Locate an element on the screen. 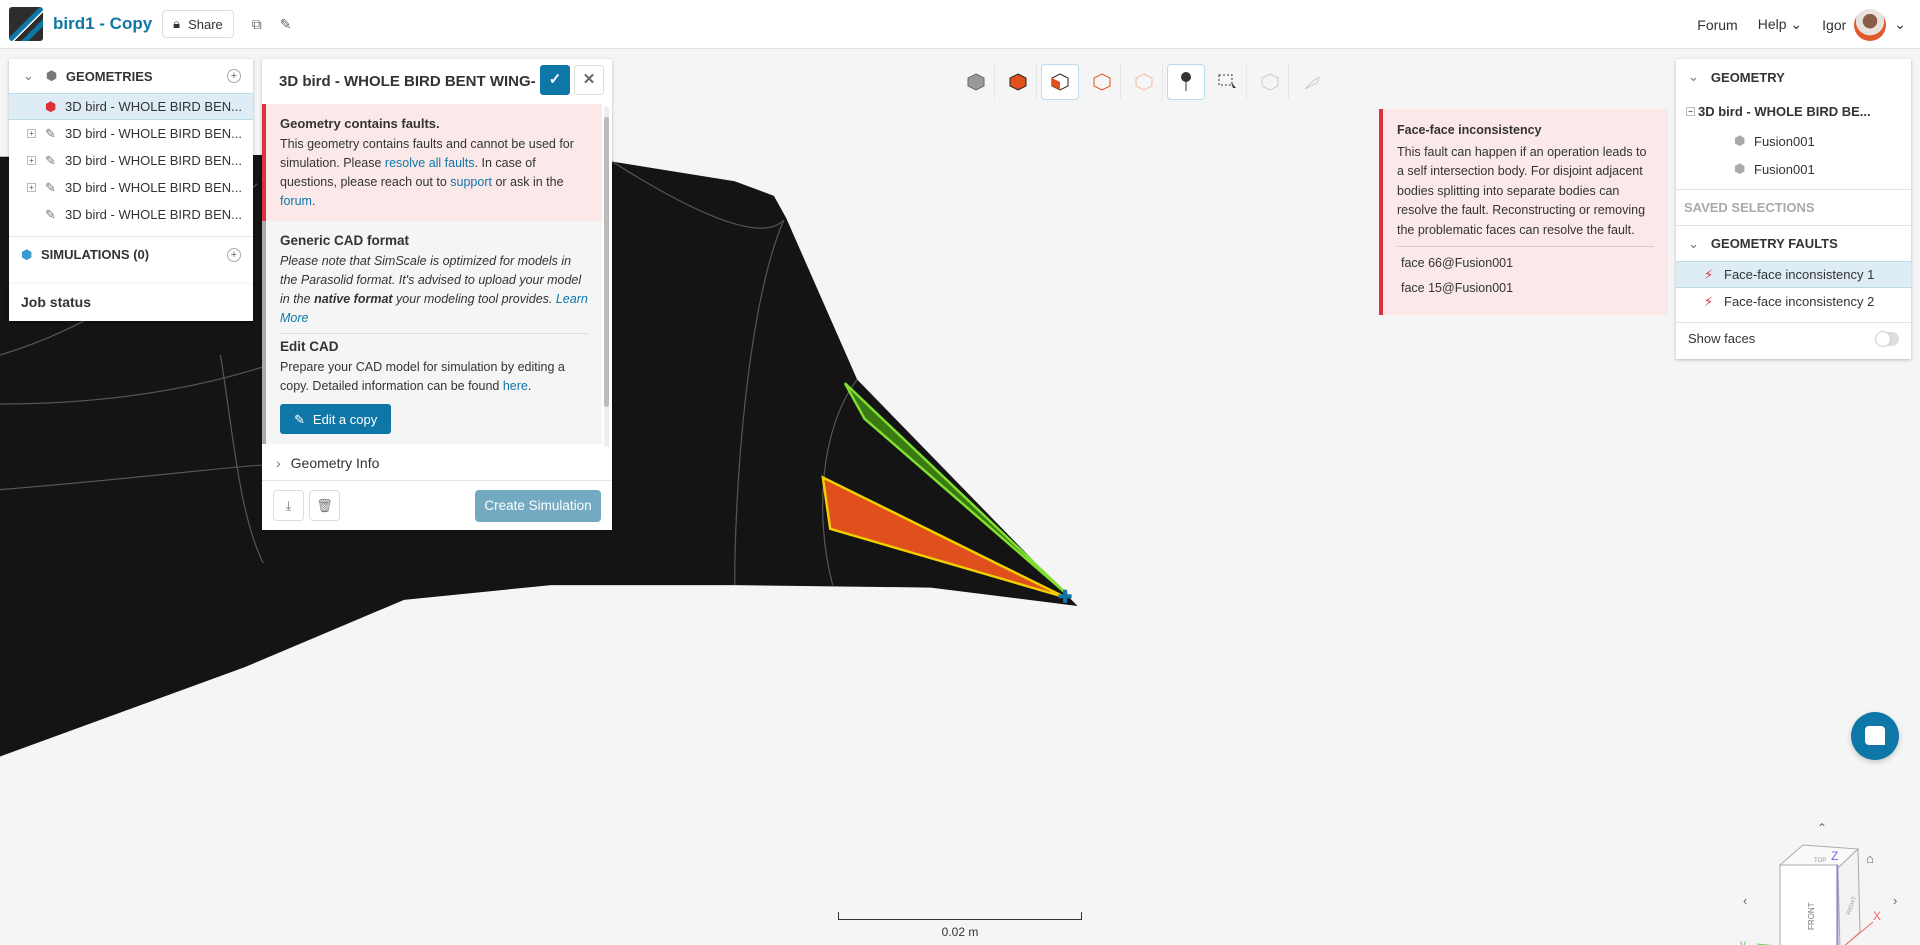 This screenshot has width=1920, height=945. saved-selections-section: SAVED SELECTIONS is located at coordinates (1793, 207).